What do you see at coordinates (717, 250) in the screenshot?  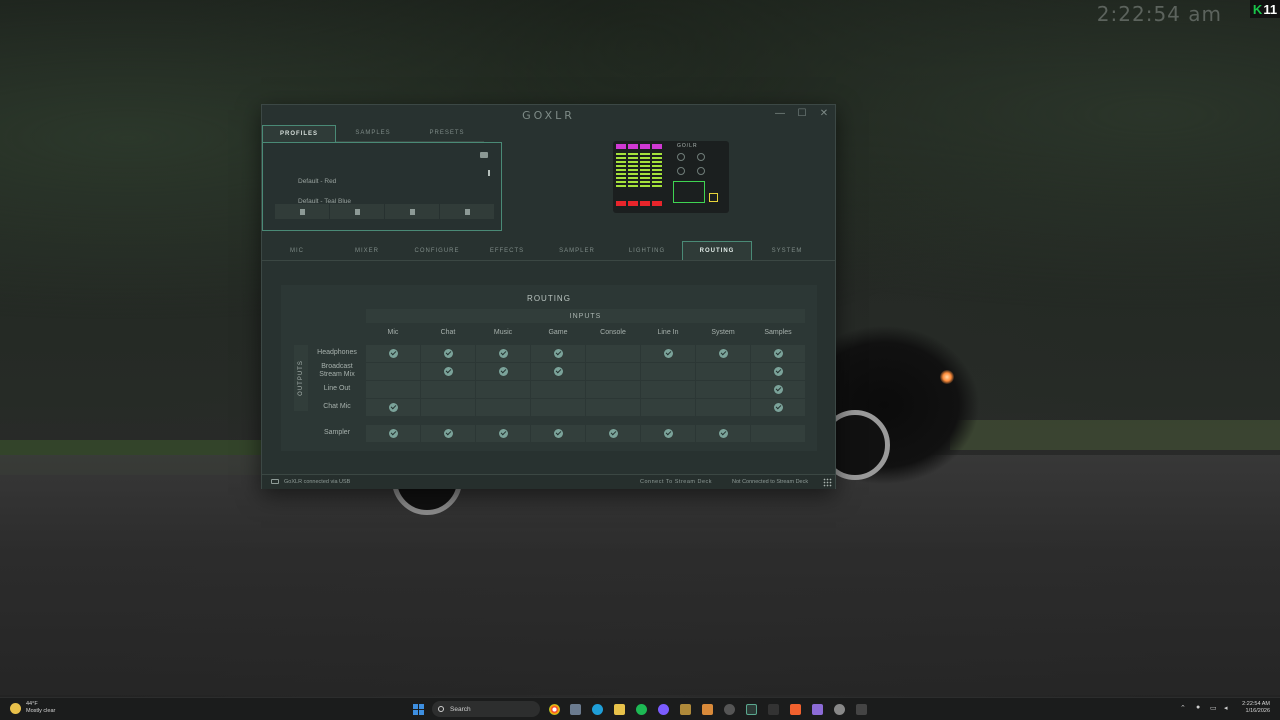 I see `tab-routing: ROUTING` at bounding box center [717, 250].